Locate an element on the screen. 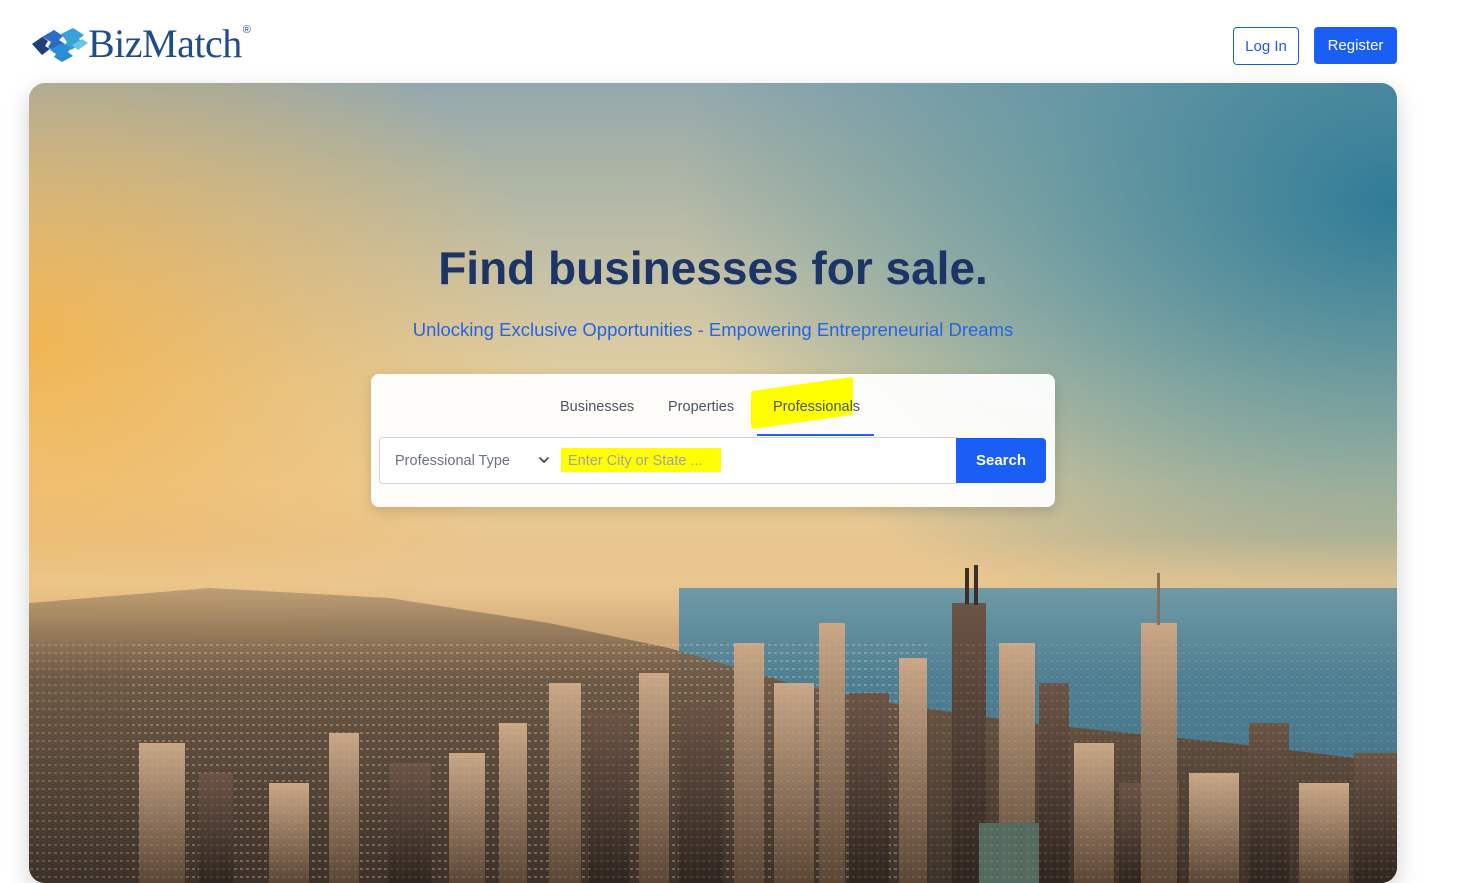  bizmatch-logo: BizMatch ® is located at coordinates (139, 44).